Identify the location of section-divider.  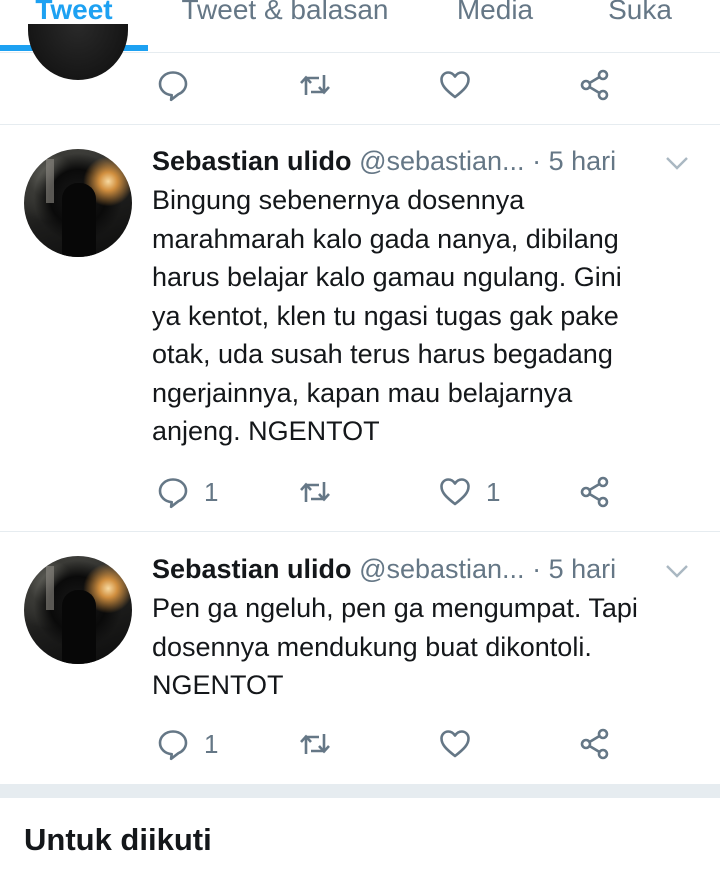
(360, 791).